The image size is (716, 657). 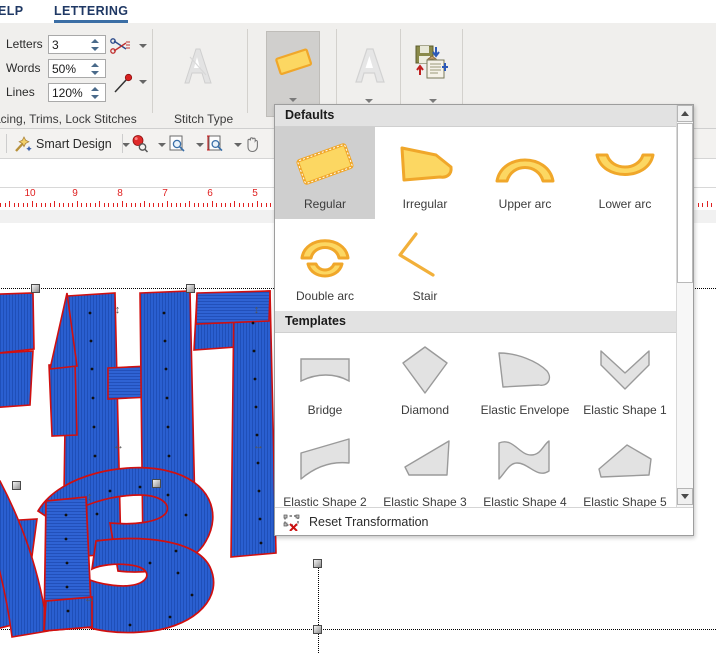 What do you see at coordinates (197, 74) in the screenshot?
I see `stitch-type-button` at bounding box center [197, 74].